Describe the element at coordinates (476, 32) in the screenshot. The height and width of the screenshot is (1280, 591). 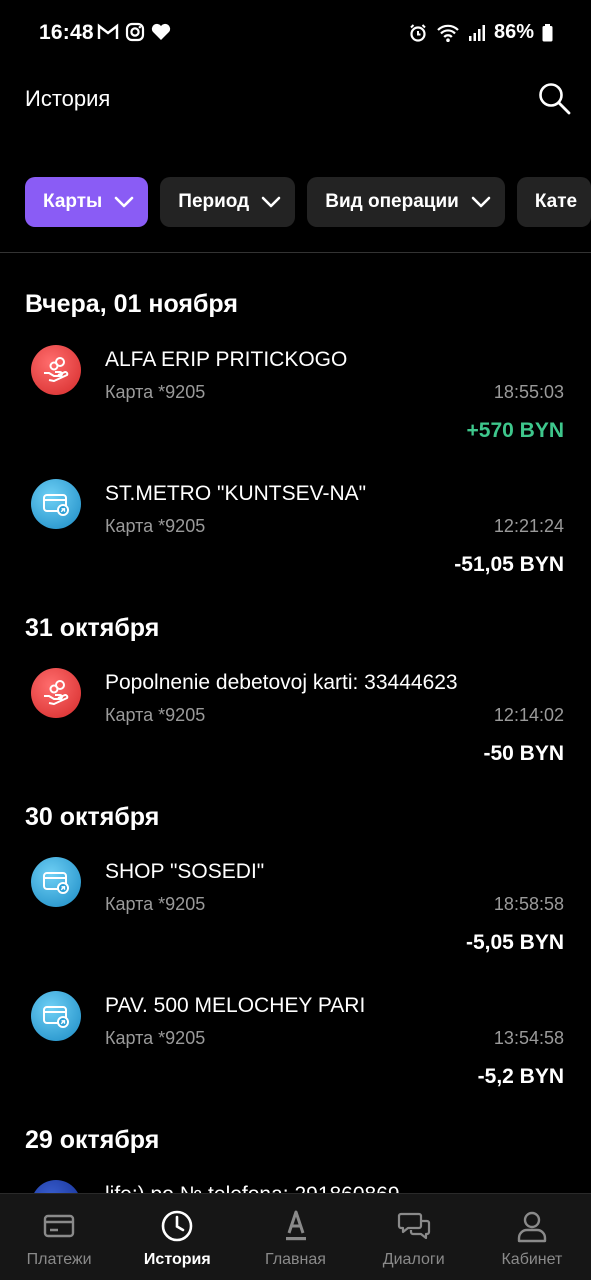
I see `signal-icon` at that location.